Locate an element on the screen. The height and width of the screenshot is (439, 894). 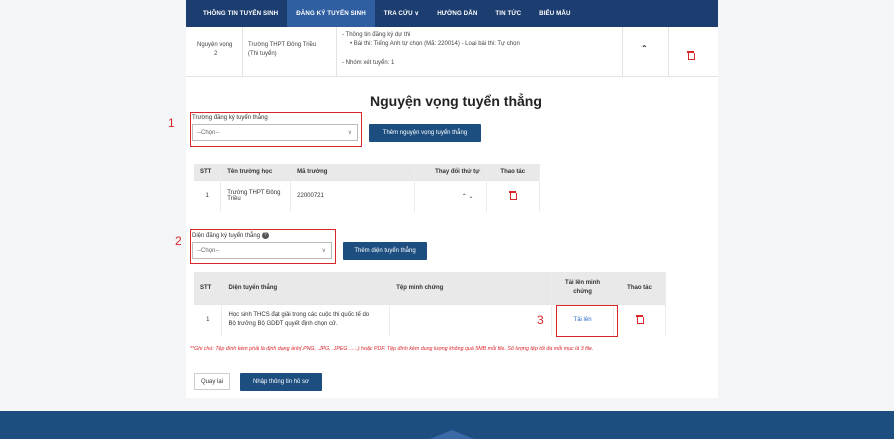
nav-huong-dan: HƯỚNG DẪN is located at coordinates (457, 13).